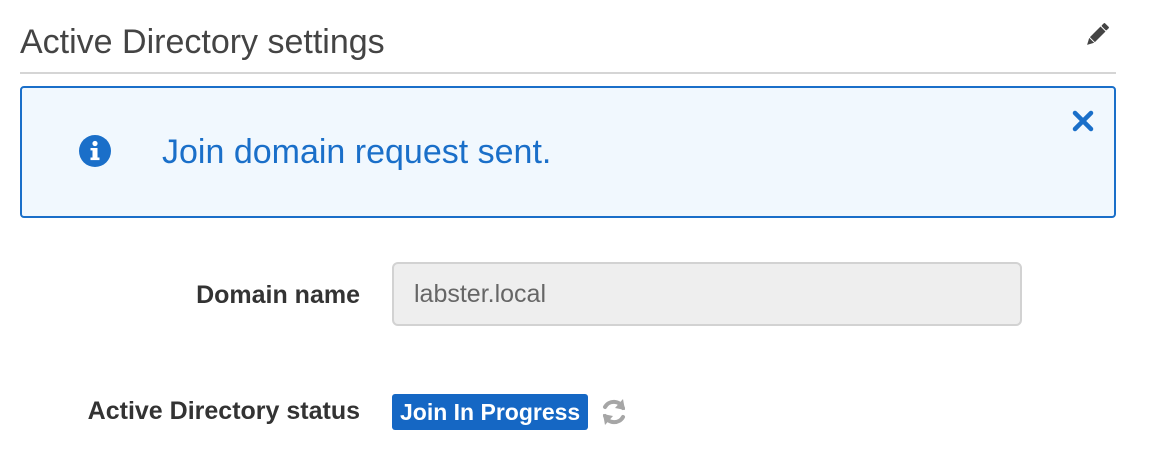  What do you see at coordinates (278, 295) in the screenshot?
I see `domain-name-label: Domain name` at bounding box center [278, 295].